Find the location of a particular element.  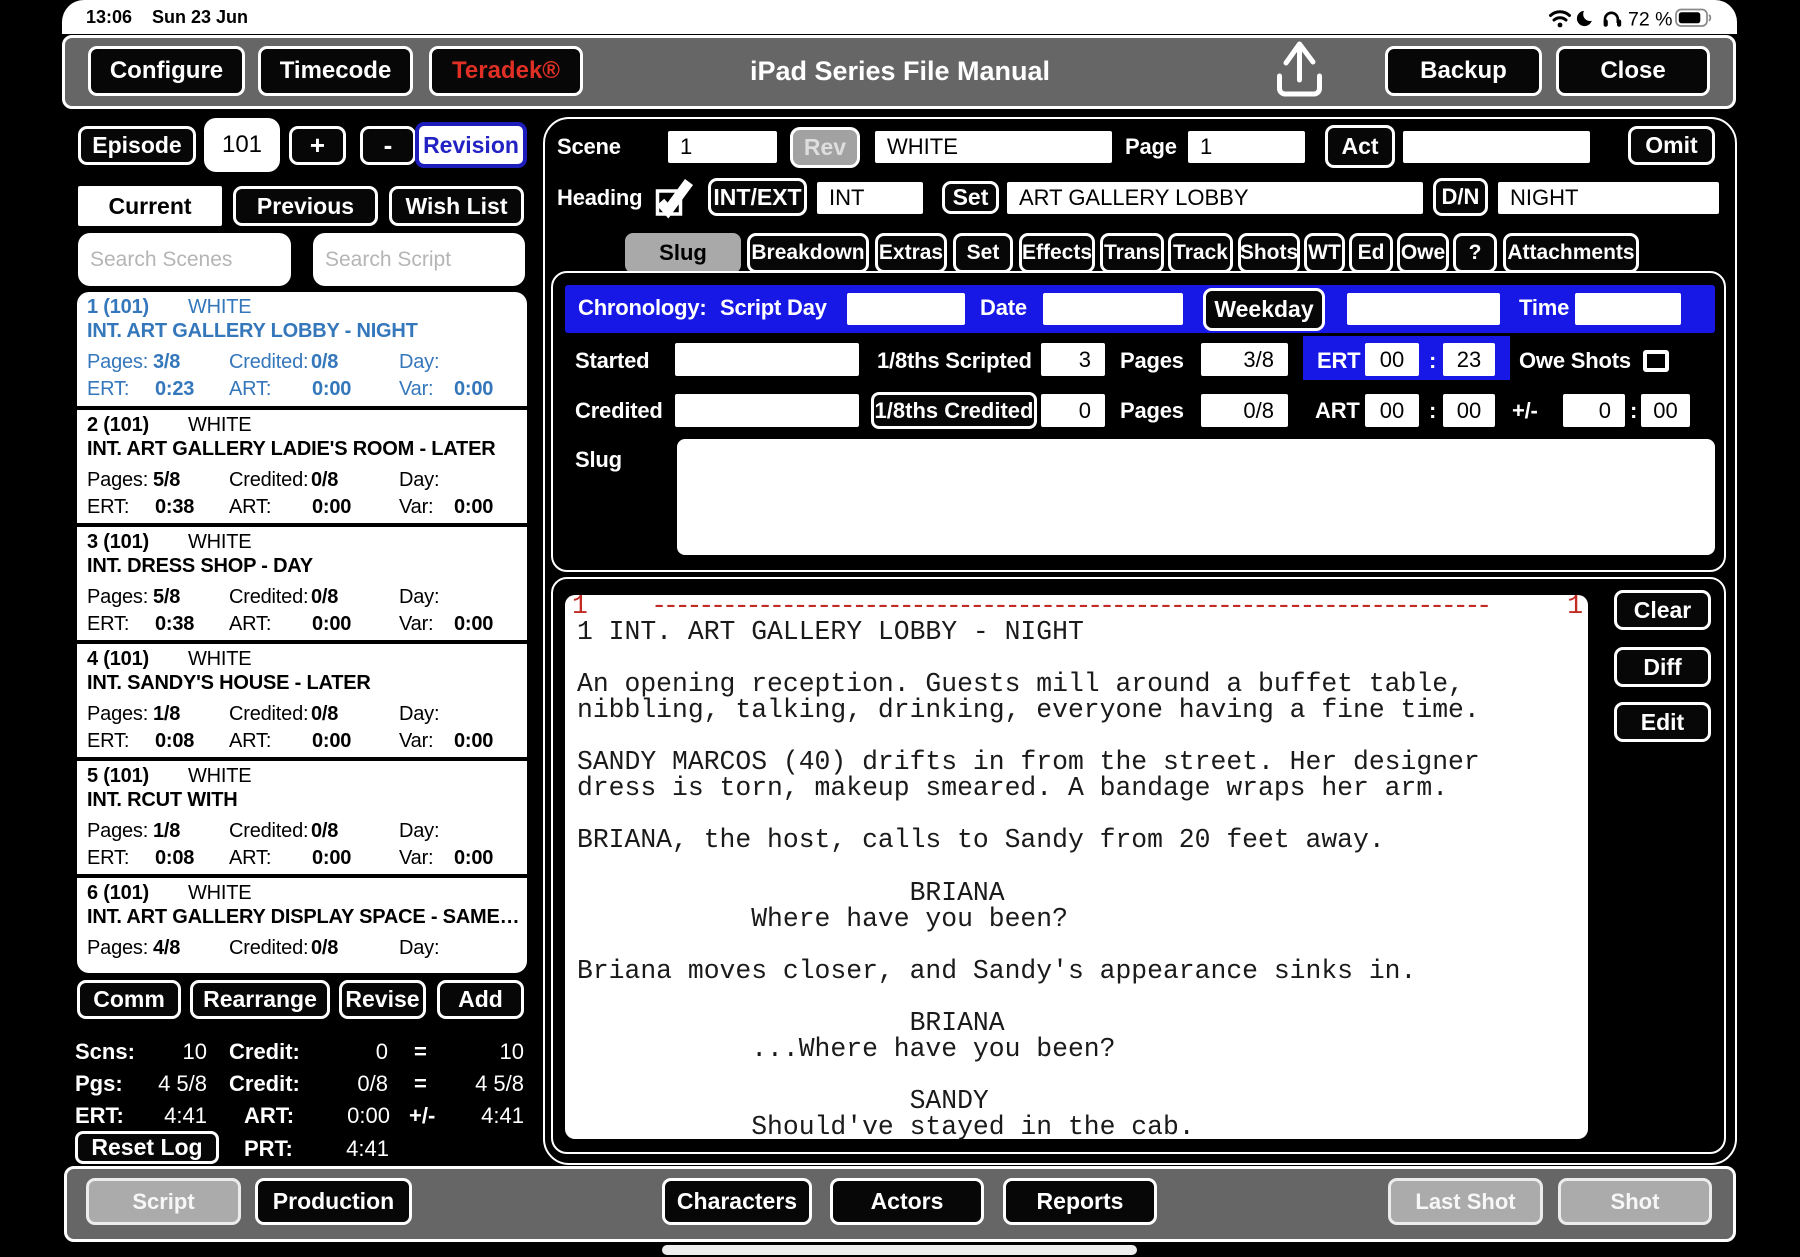

svg-text: 72 % is located at coordinates (1650, 20).